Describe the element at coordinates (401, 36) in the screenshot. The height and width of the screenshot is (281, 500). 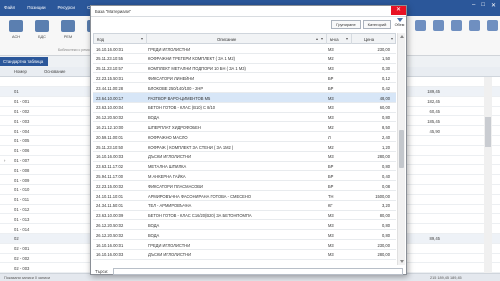
I see `scroll-up-icon` at that location.